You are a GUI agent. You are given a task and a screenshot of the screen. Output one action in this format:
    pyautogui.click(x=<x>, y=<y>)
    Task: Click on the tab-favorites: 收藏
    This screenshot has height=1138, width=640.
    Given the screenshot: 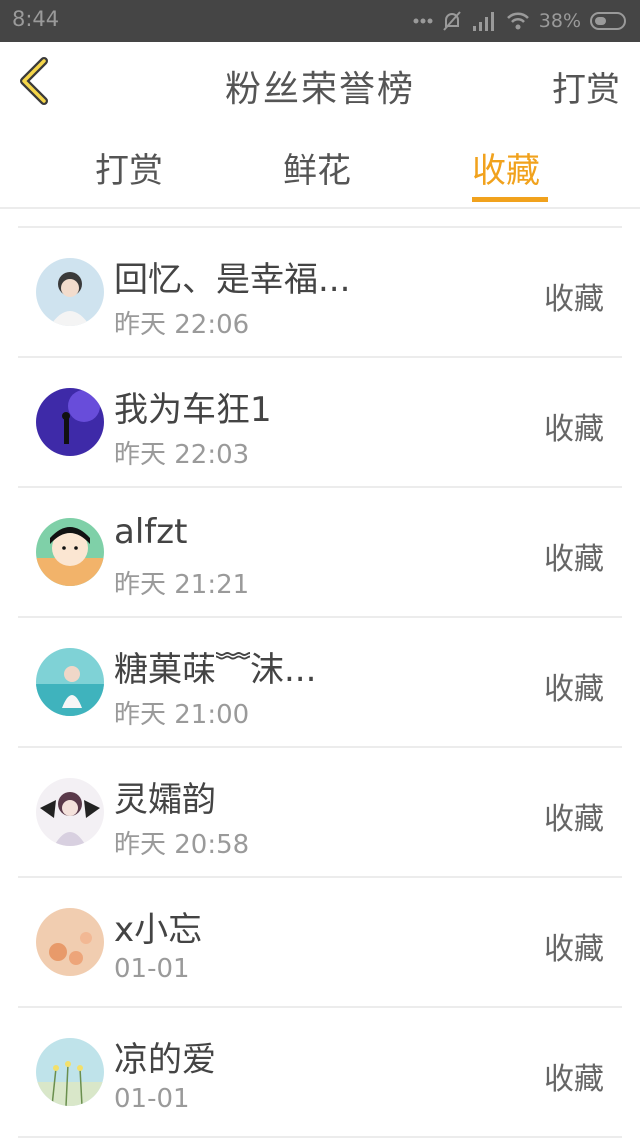 What is the action you would take?
    pyautogui.click(x=506, y=167)
    